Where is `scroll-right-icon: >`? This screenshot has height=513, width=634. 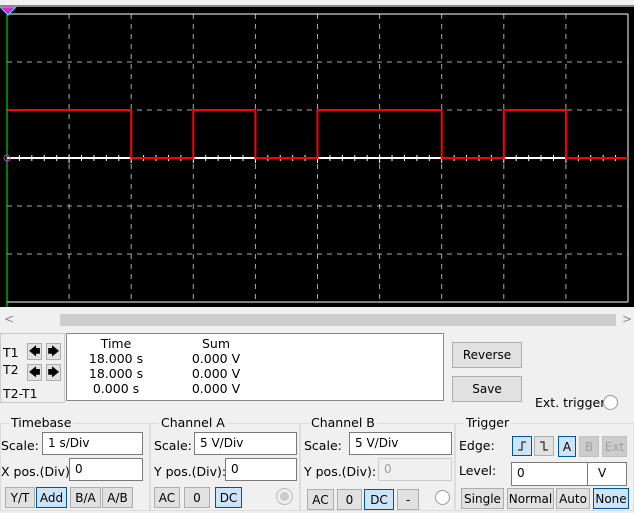 scroll-right-icon: > is located at coordinates (627, 319).